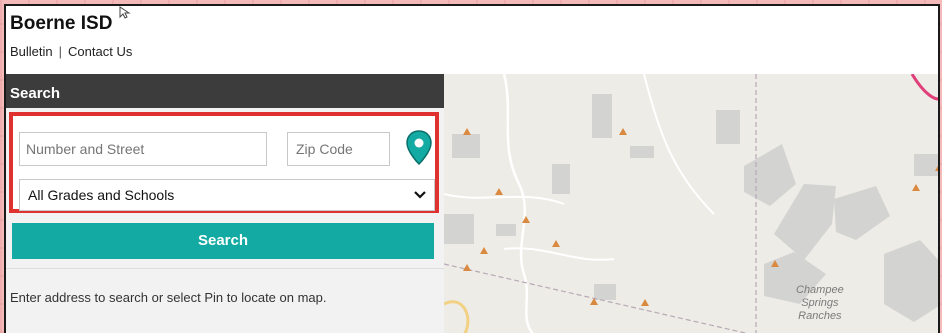 The width and height of the screenshot is (942, 333). What do you see at coordinates (125, 14) in the screenshot?
I see `cursor-icon` at bounding box center [125, 14].